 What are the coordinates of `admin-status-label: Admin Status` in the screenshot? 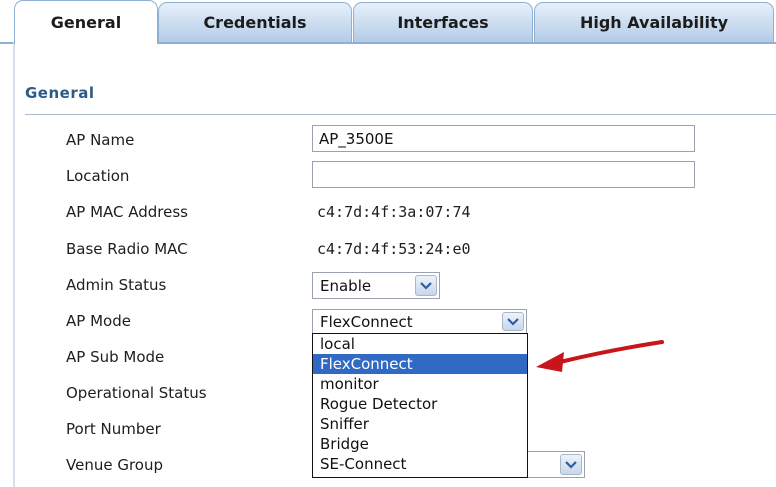 It's located at (116, 285).